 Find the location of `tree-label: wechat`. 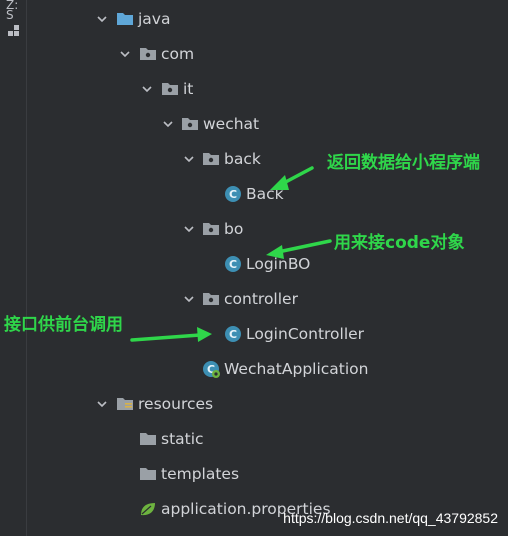

tree-label: wechat is located at coordinates (231, 124).